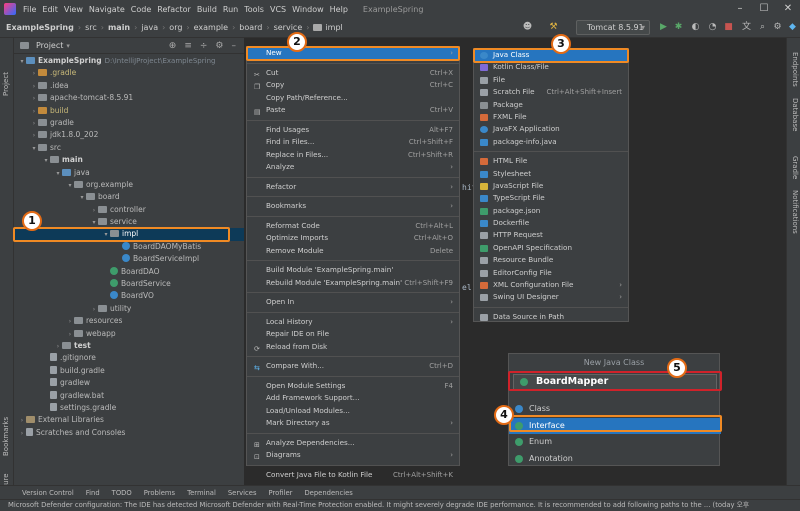 This screenshot has width=800, height=511. Describe the element at coordinates (353, 73) in the screenshot. I see `menu-item-cut: ✂ Cut Ctrl+X` at that location.